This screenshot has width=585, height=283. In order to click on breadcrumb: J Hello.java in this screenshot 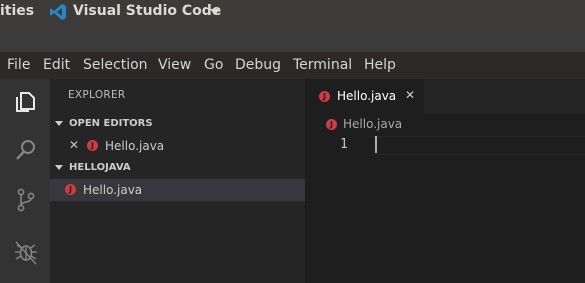, I will do `click(445, 125)`.